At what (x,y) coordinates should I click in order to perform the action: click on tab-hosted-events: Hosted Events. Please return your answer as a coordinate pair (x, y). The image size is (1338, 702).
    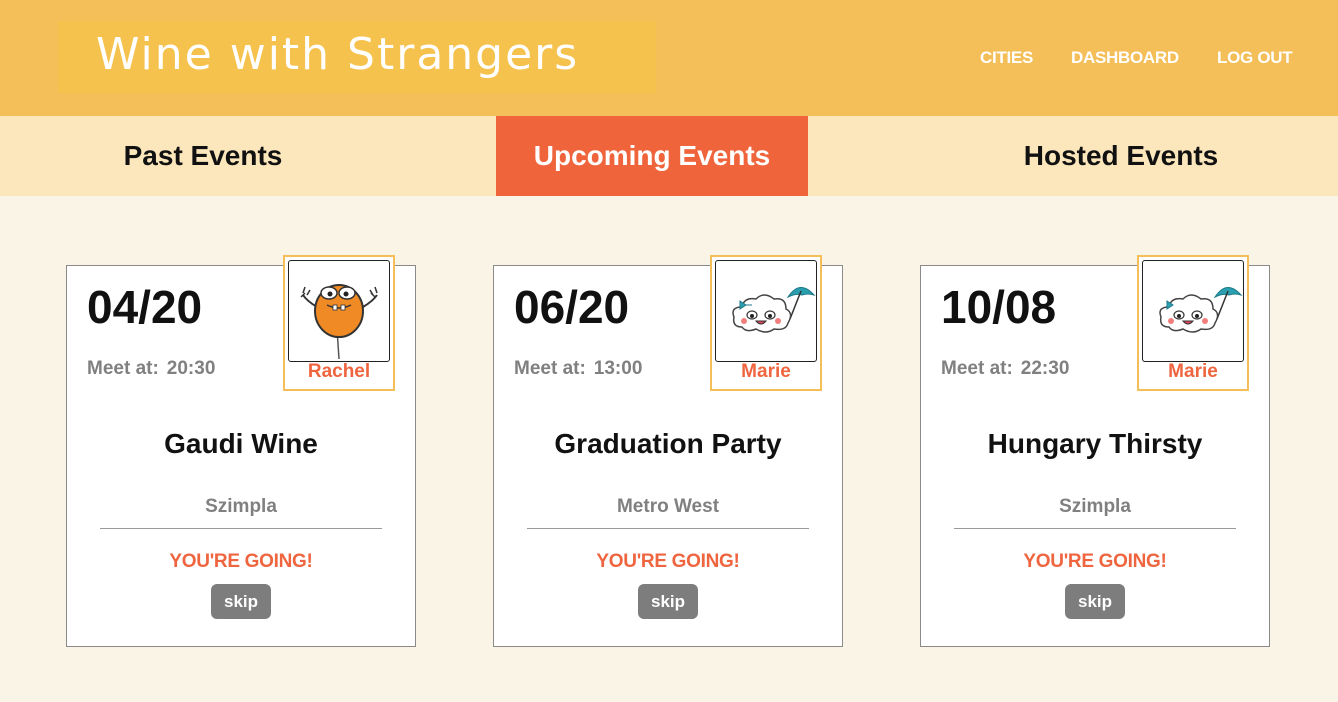
    Looking at the image, I should click on (1121, 156).